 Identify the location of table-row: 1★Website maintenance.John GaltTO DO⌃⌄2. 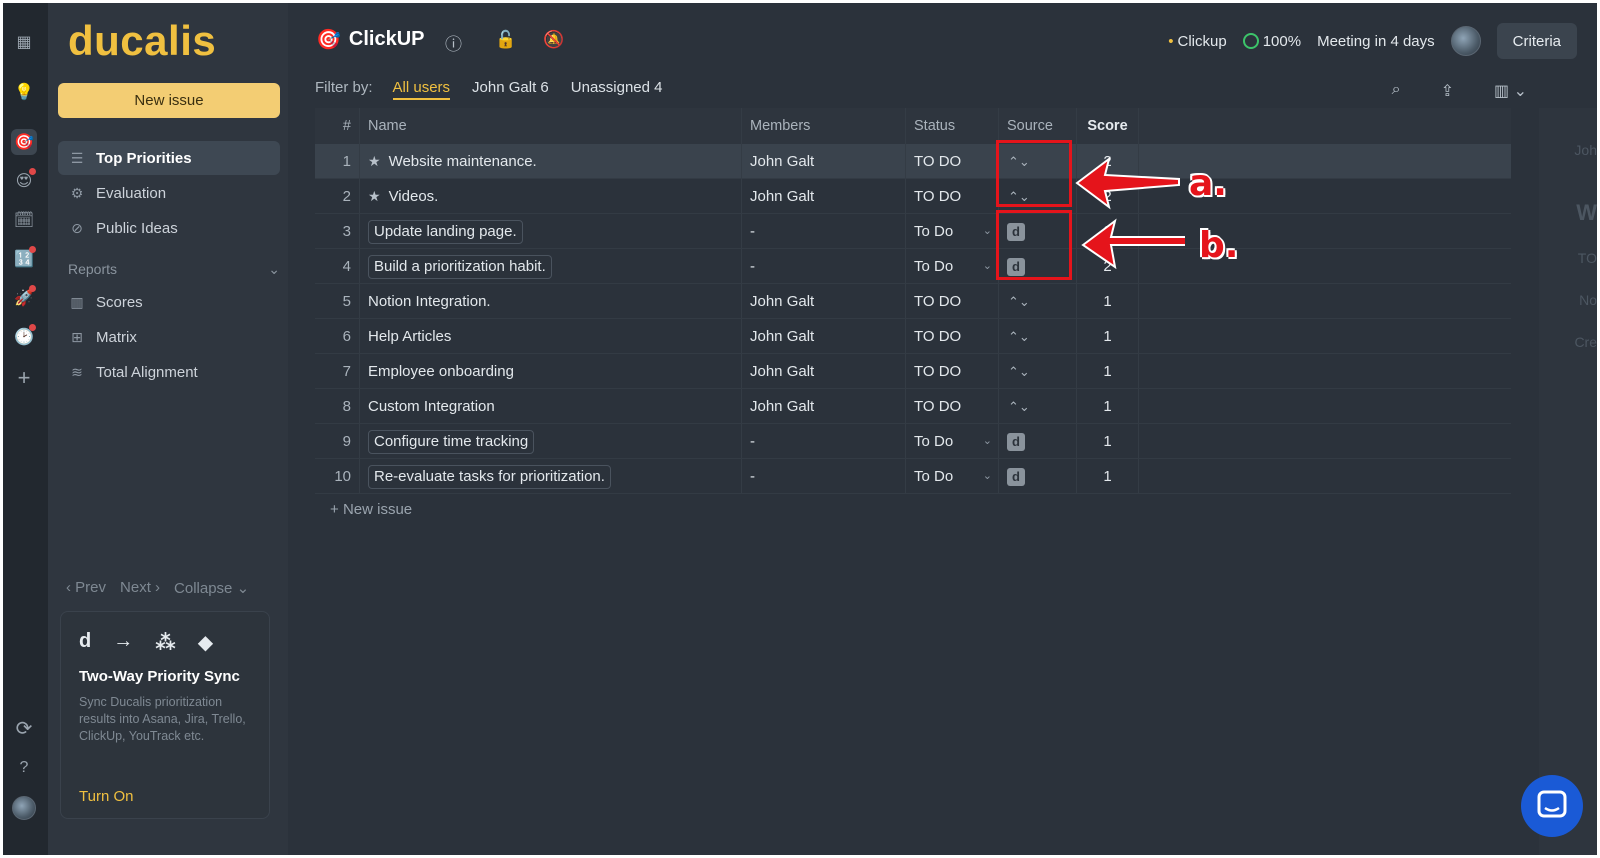
(913, 161).